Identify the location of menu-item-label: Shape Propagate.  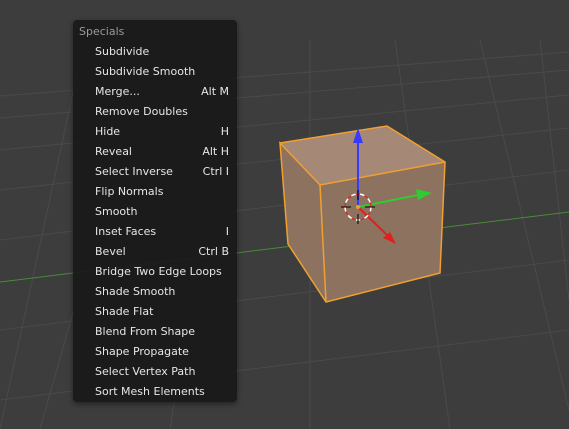
(142, 351).